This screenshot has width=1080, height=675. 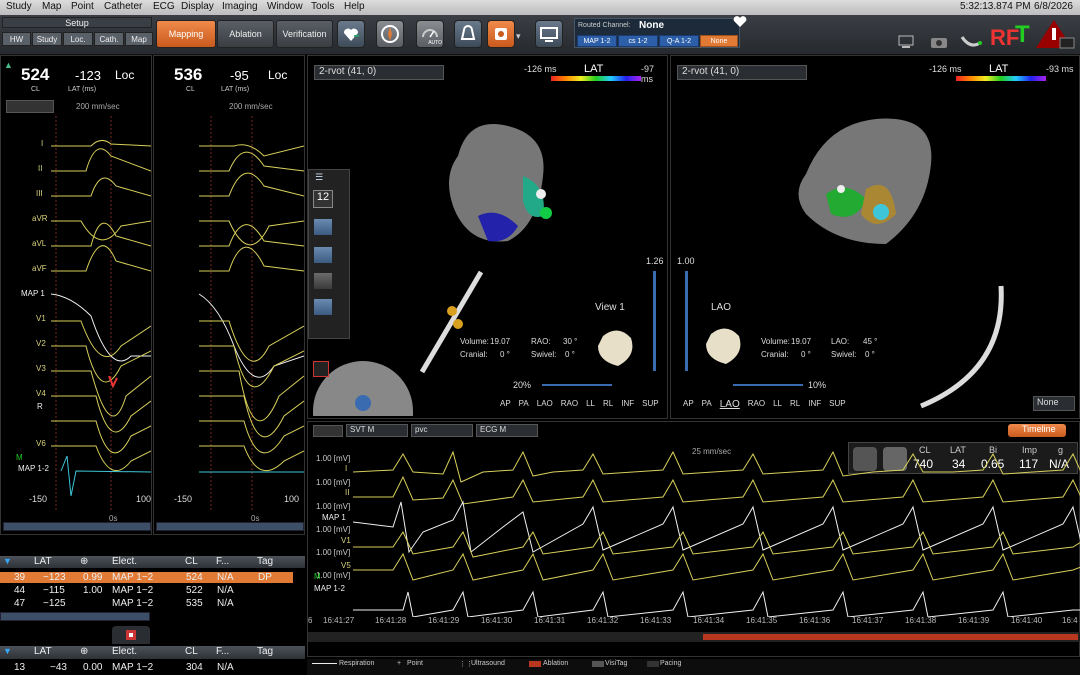 What do you see at coordinates (47, 39) in the screenshot?
I see `tab-study: Study` at bounding box center [47, 39].